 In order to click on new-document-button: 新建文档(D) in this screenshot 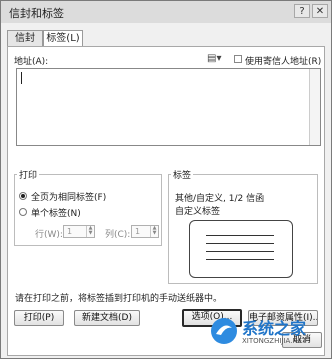, I will do `click(107, 318)`.